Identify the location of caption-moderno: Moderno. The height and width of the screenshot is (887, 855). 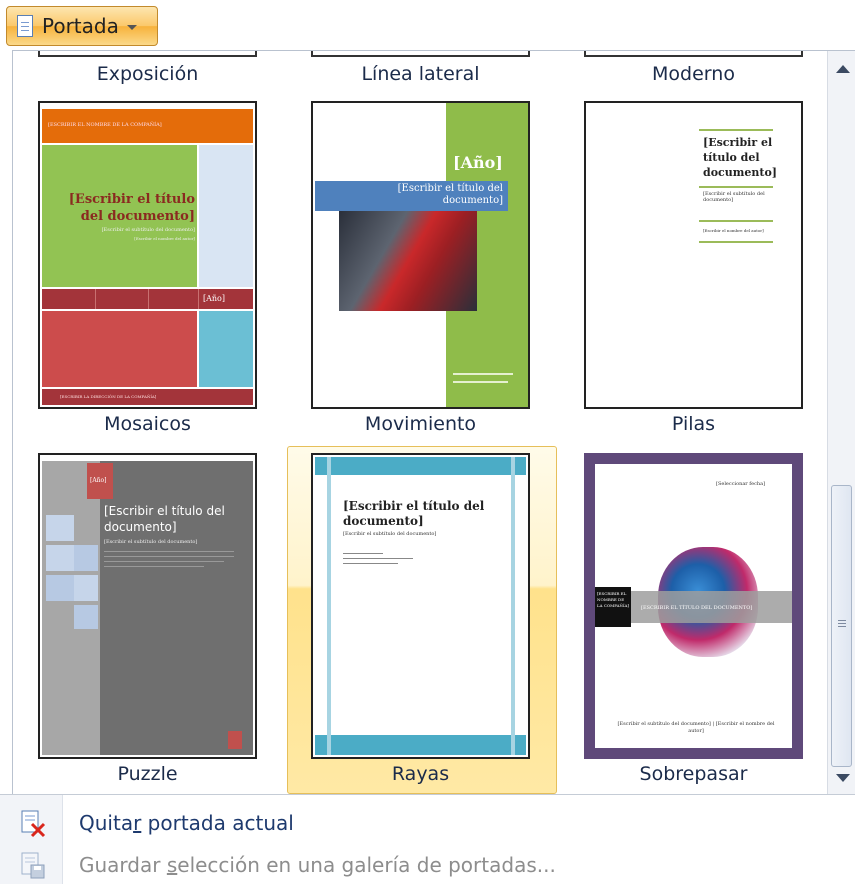
(693, 74).